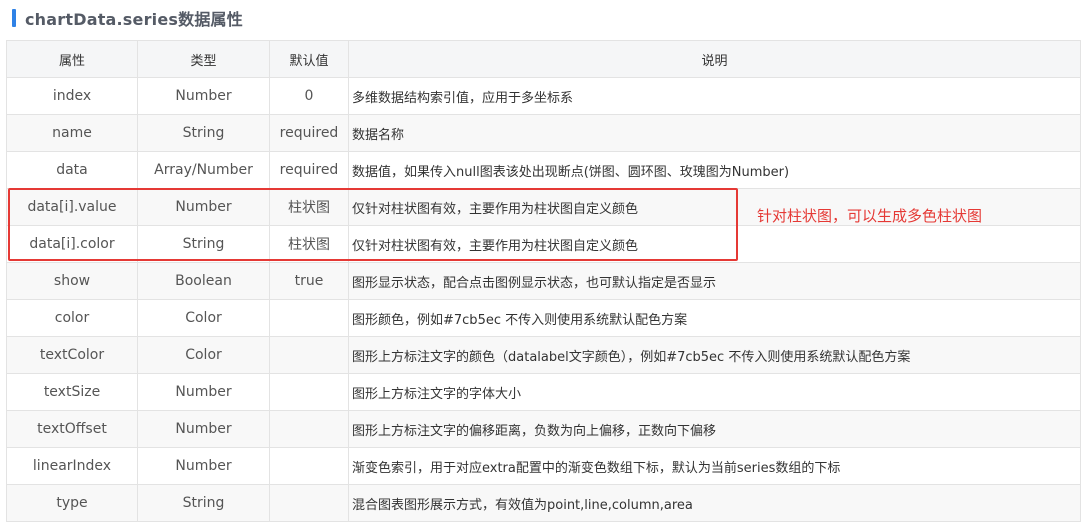 The height and width of the screenshot is (522, 1086). I want to click on cell-attribute: textColor, so click(72, 355).